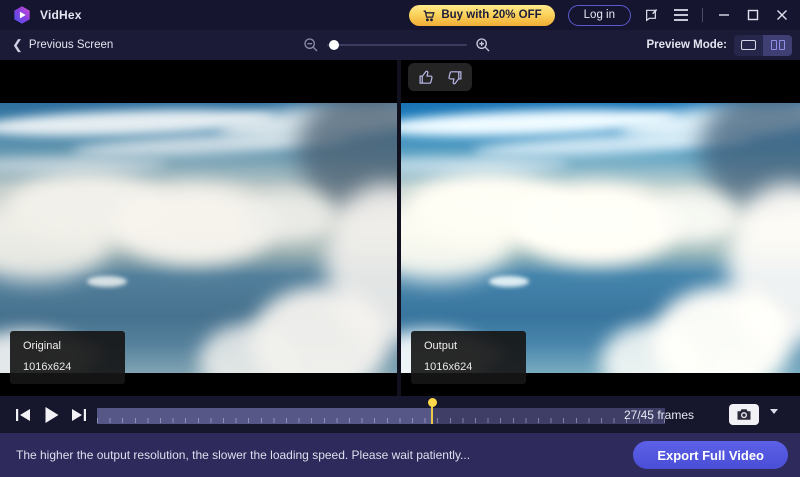  What do you see at coordinates (440, 77) in the screenshot?
I see `rating-toolbar` at bounding box center [440, 77].